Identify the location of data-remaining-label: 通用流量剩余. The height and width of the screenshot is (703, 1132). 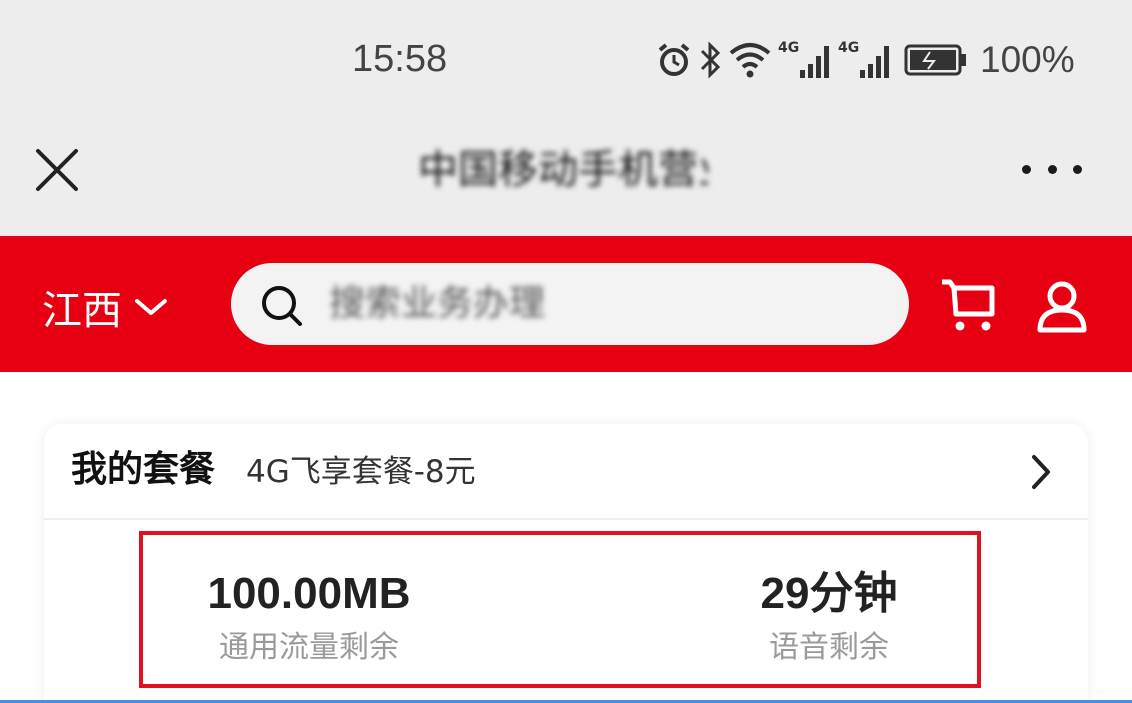
(309, 647).